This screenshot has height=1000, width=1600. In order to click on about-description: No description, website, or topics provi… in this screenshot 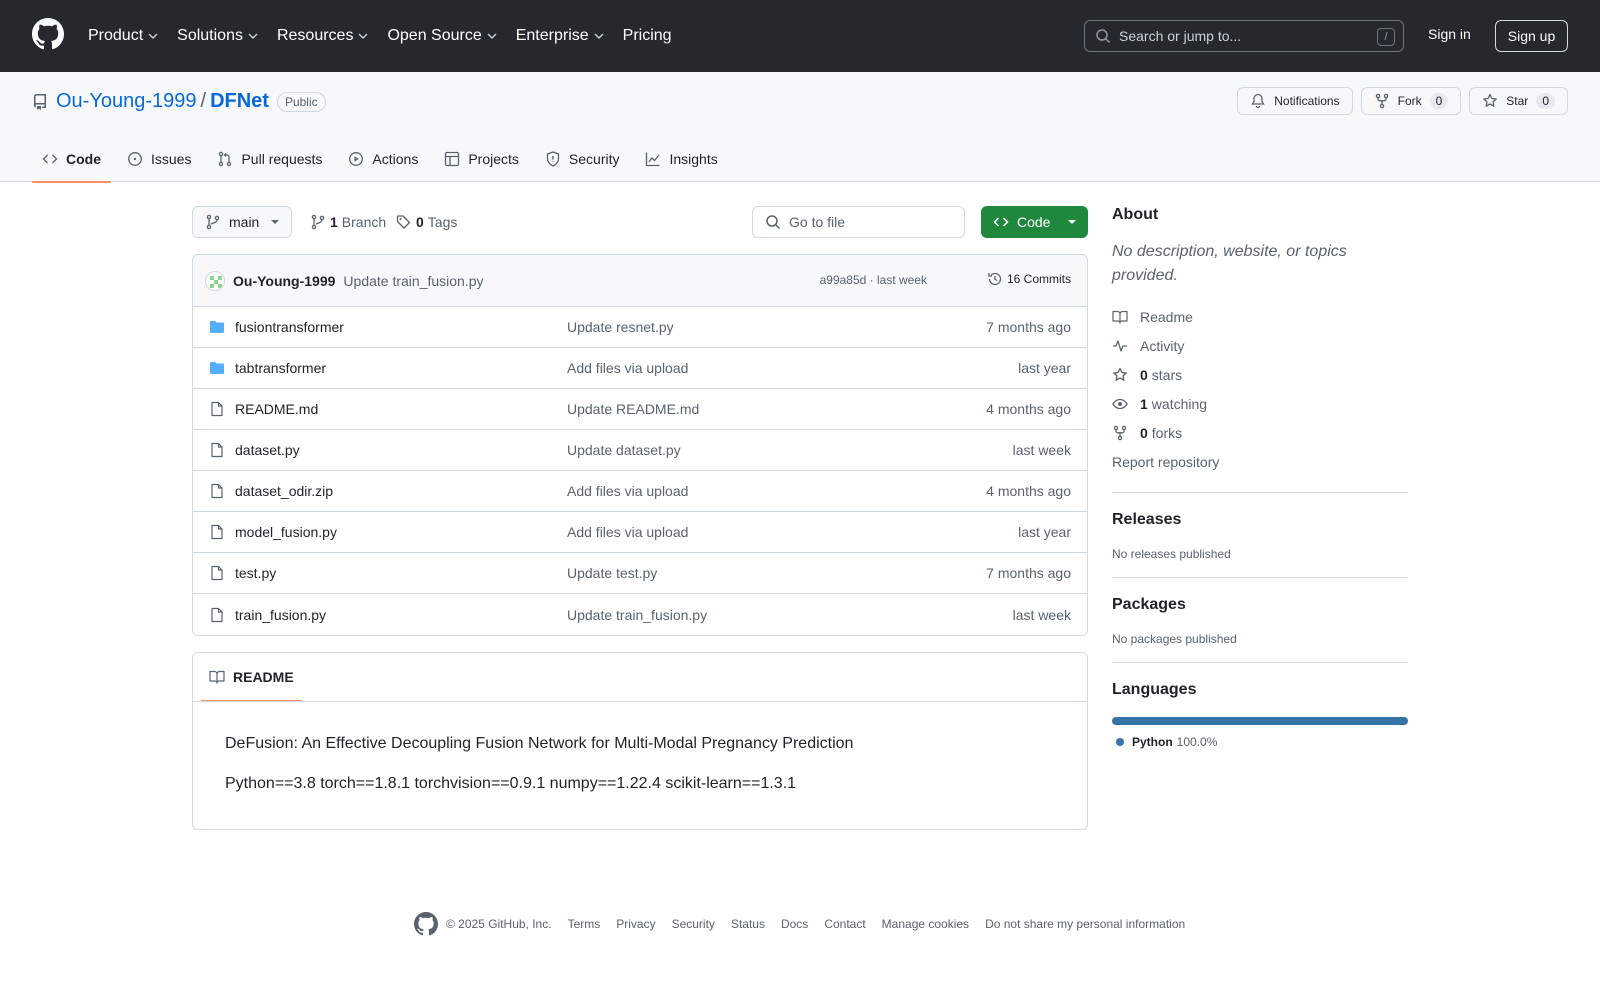, I will do `click(1229, 263)`.